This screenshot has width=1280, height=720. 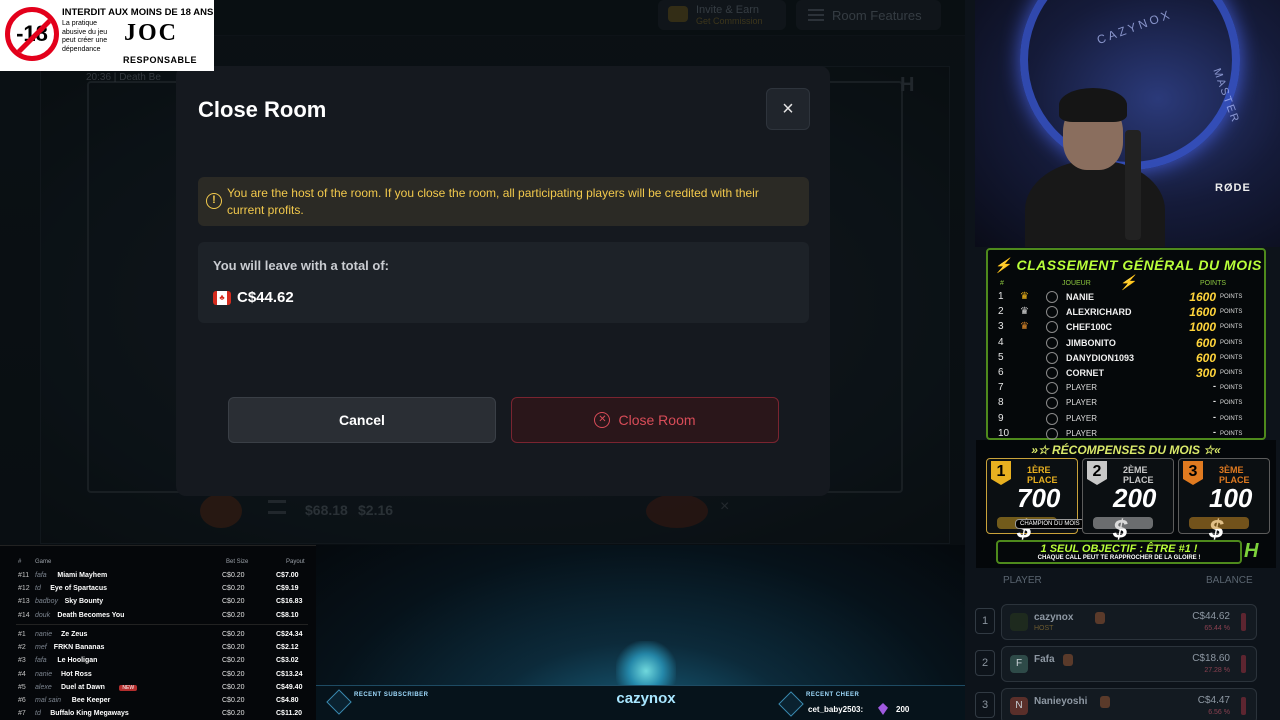 What do you see at coordinates (645, 420) in the screenshot?
I see `close-room-button: ✕ Close Room` at bounding box center [645, 420].